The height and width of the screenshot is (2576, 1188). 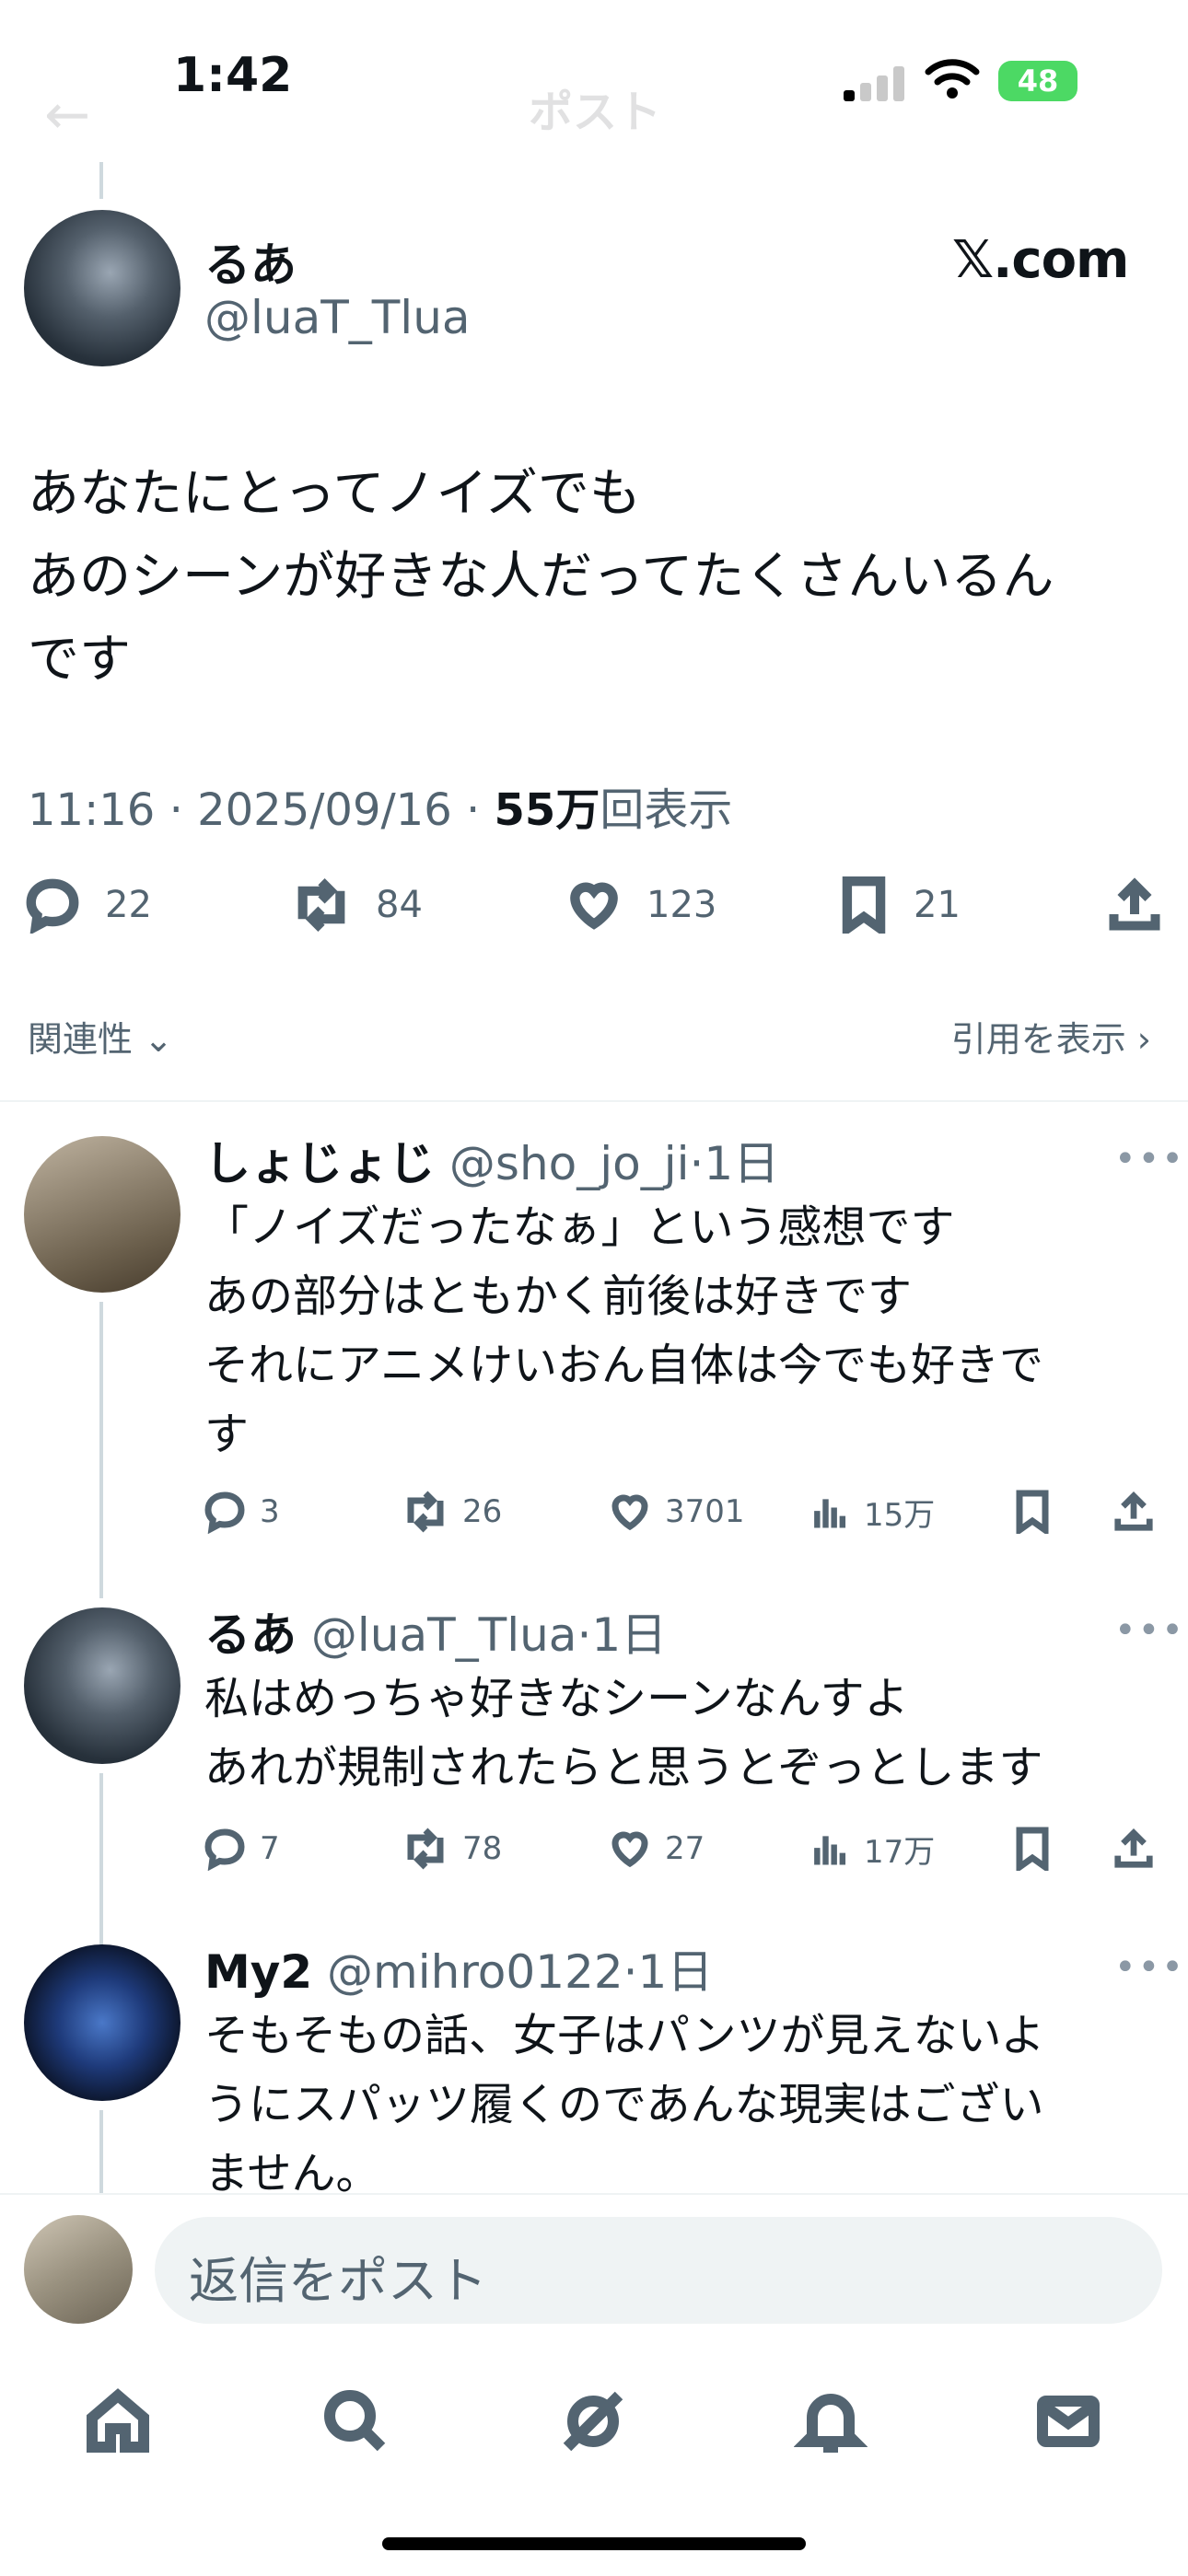 I want to click on tab-grok, so click(x=593, y=2421).